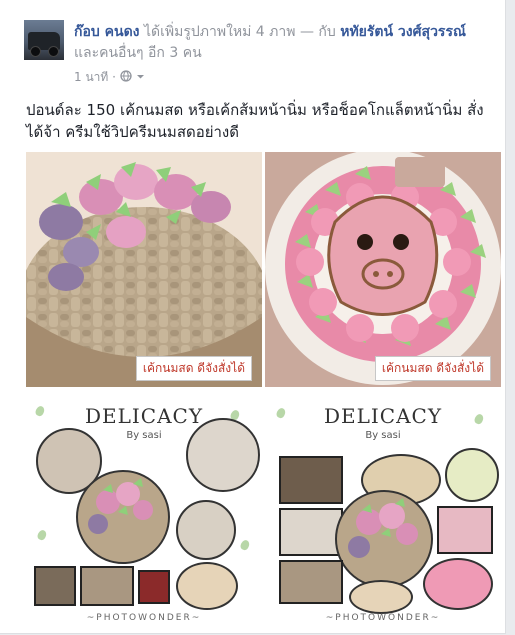 This screenshot has height=635, width=515. Describe the element at coordinates (383, 416) in the screenshot. I see `collage-title: DELICACY` at that location.